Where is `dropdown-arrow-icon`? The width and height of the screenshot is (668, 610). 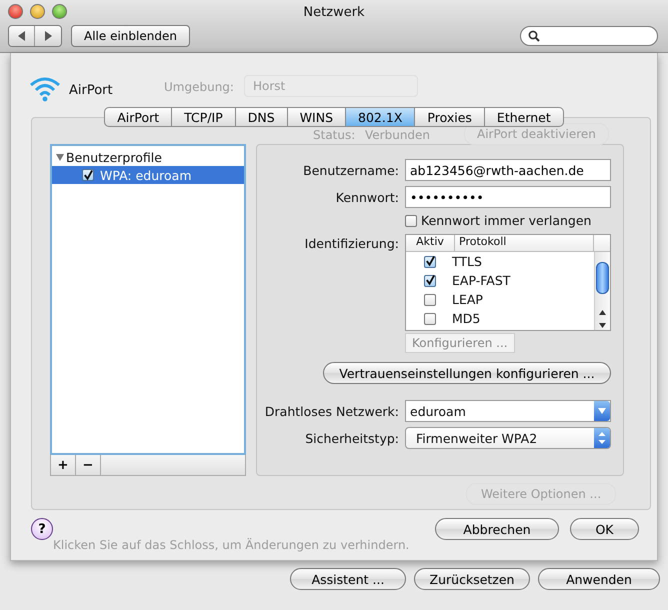 dropdown-arrow-icon is located at coordinates (602, 411).